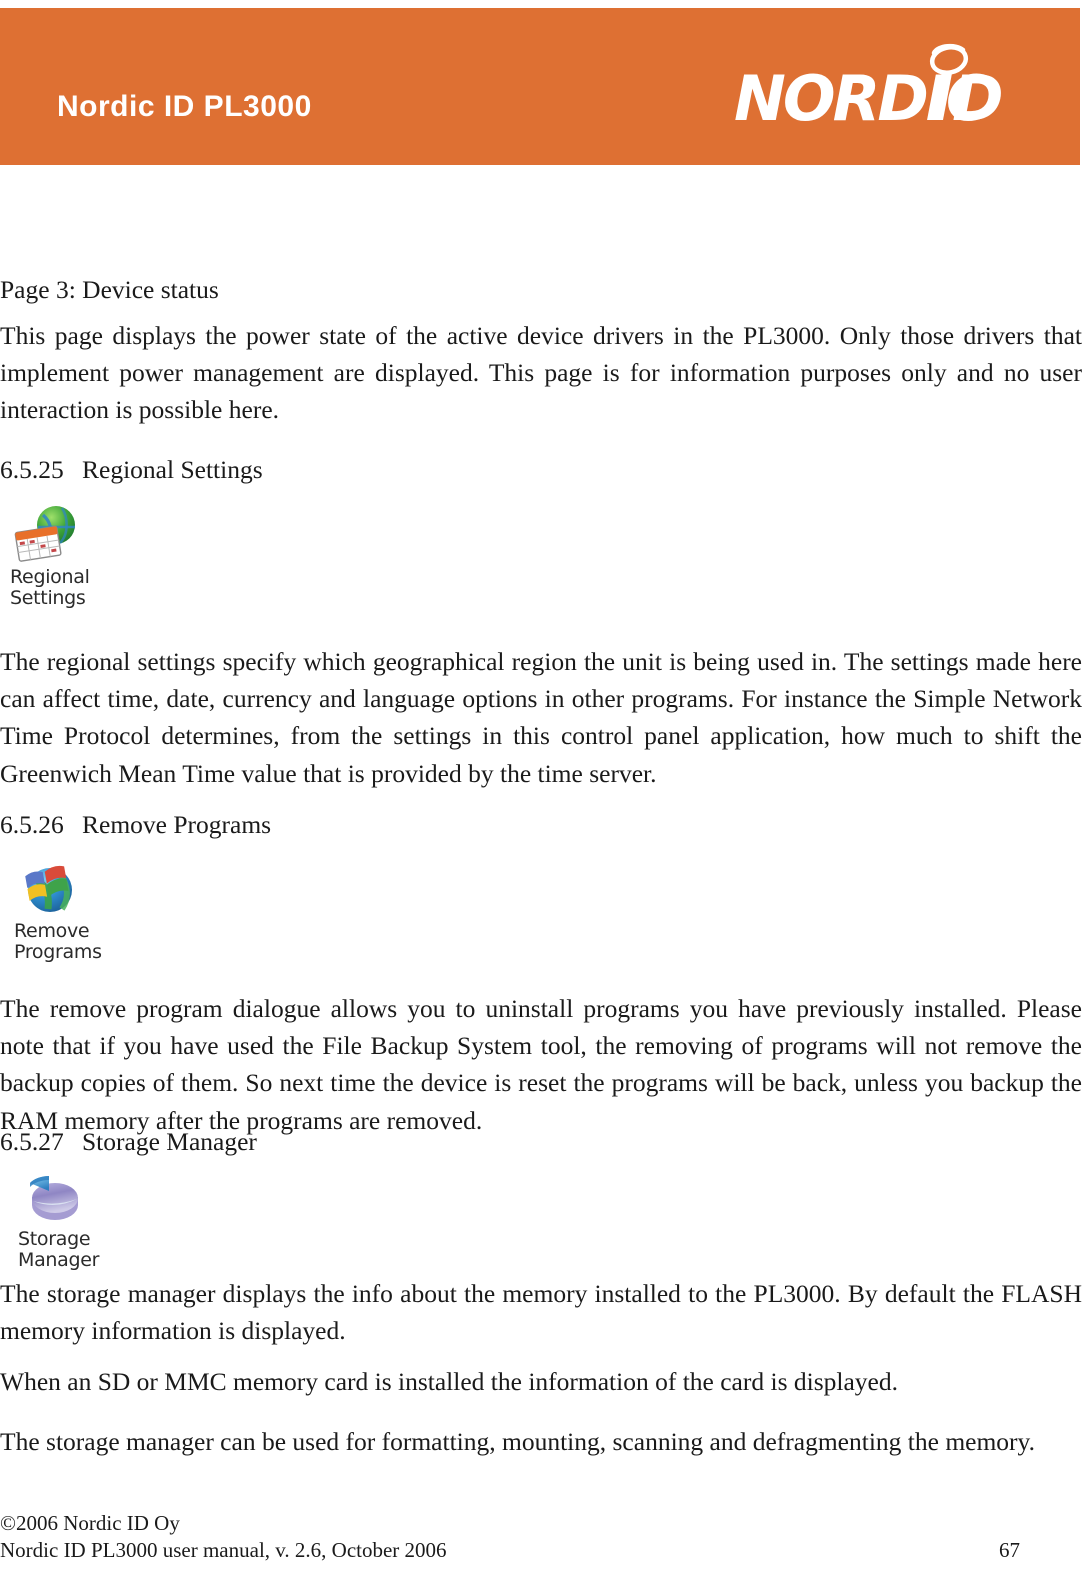 This screenshot has width=1088, height=1579. I want to click on remove-programs-icon-caption: Remove Programs, so click(58, 941).